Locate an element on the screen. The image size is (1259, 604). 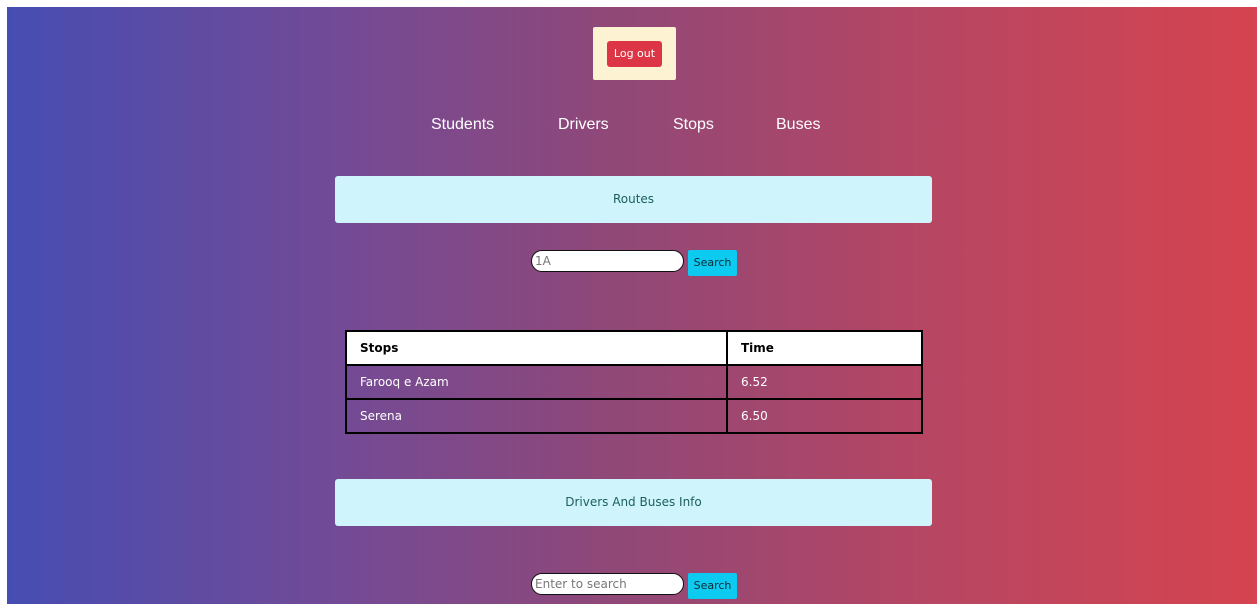
column-header-stops: Stops is located at coordinates (536, 348).